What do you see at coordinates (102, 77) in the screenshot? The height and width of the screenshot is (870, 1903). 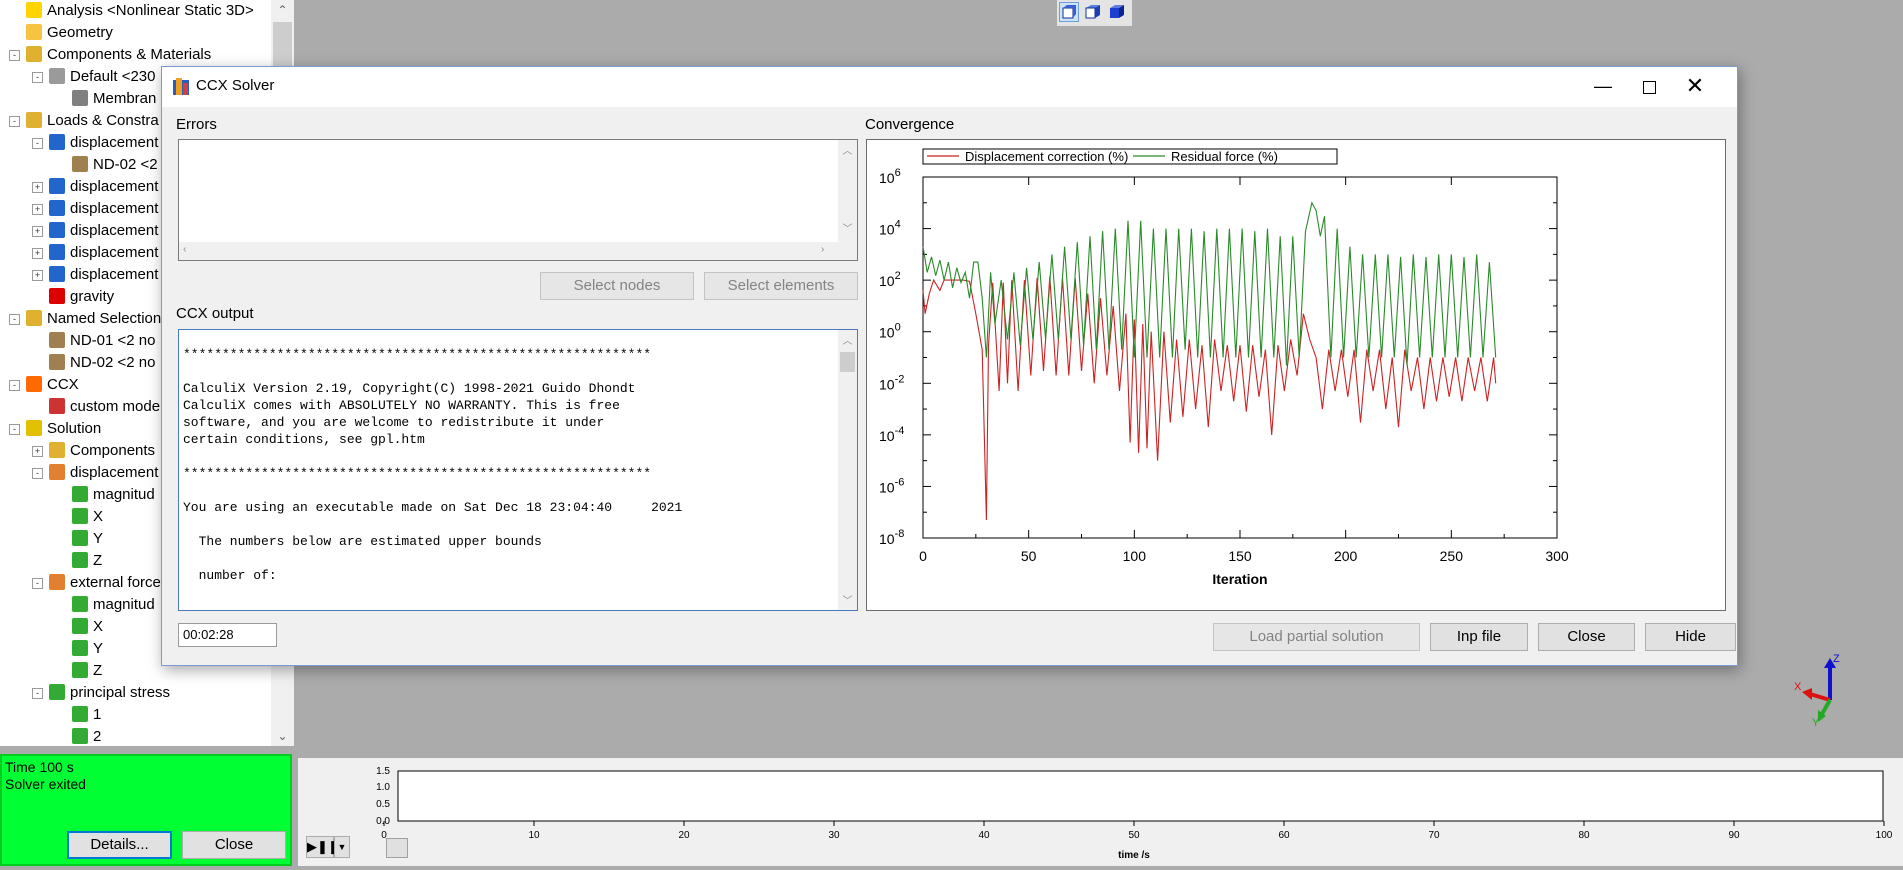 I see `tree-item: Default <230` at bounding box center [102, 77].